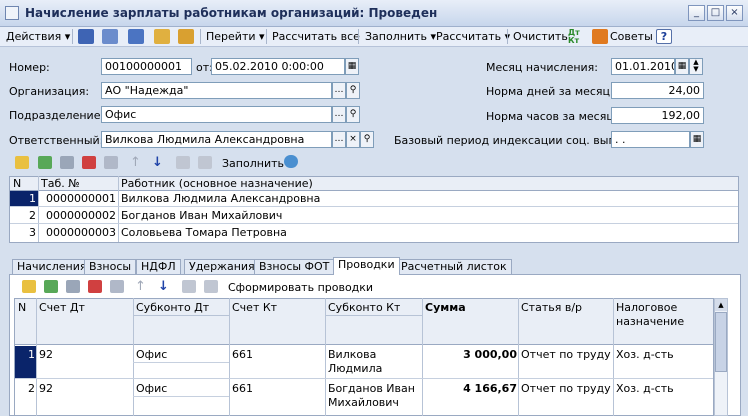  Describe the element at coordinates (52, 267) in the screenshot. I see `tab-accruals: Начисления` at that location.